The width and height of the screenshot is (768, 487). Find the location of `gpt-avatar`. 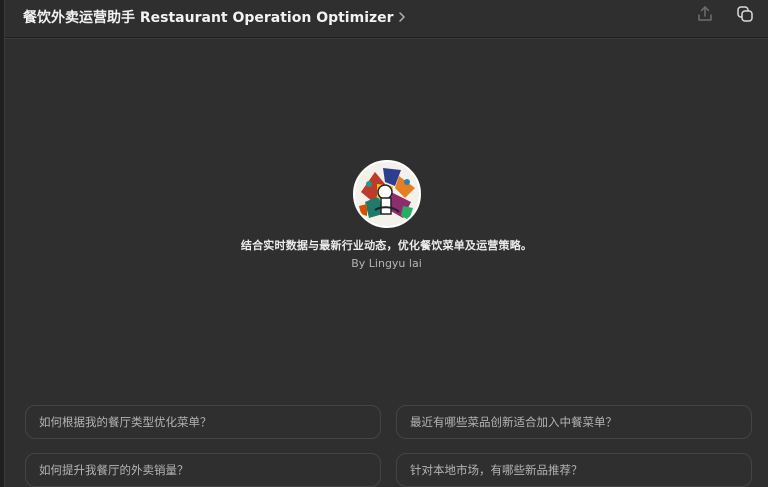

gpt-avatar is located at coordinates (386, 194).